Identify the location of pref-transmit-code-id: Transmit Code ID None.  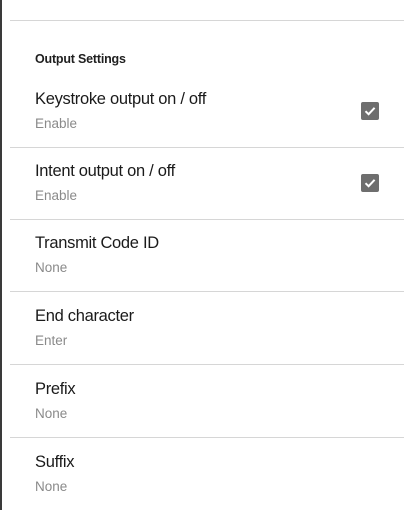
(207, 256).